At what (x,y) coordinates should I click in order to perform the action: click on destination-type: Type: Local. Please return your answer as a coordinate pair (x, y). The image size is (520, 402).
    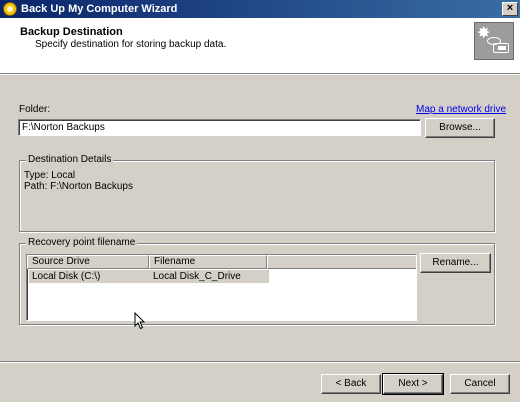
    Looking at the image, I should click on (50, 175).